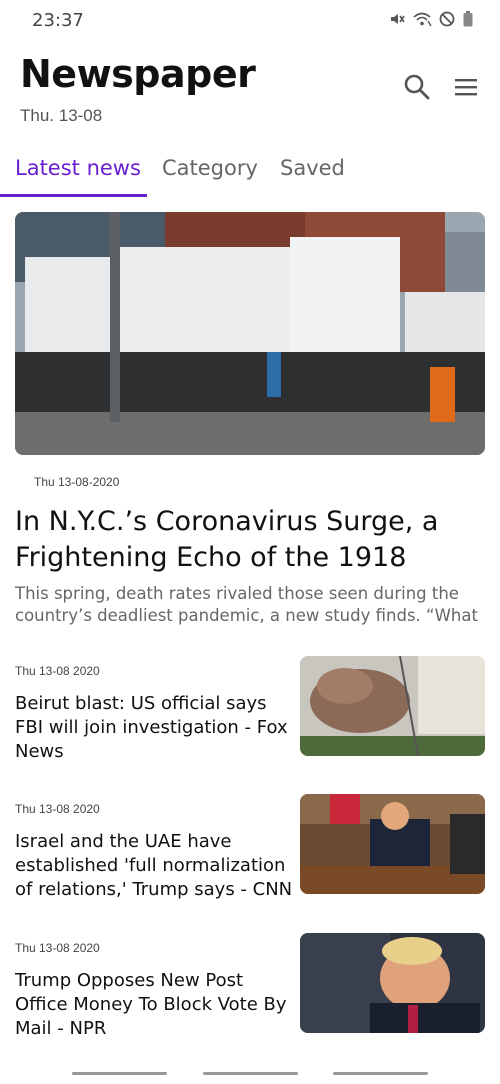 The width and height of the screenshot is (500, 1084). Describe the element at coordinates (119, 1073) in the screenshot. I see `nav-recents-button` at that location.